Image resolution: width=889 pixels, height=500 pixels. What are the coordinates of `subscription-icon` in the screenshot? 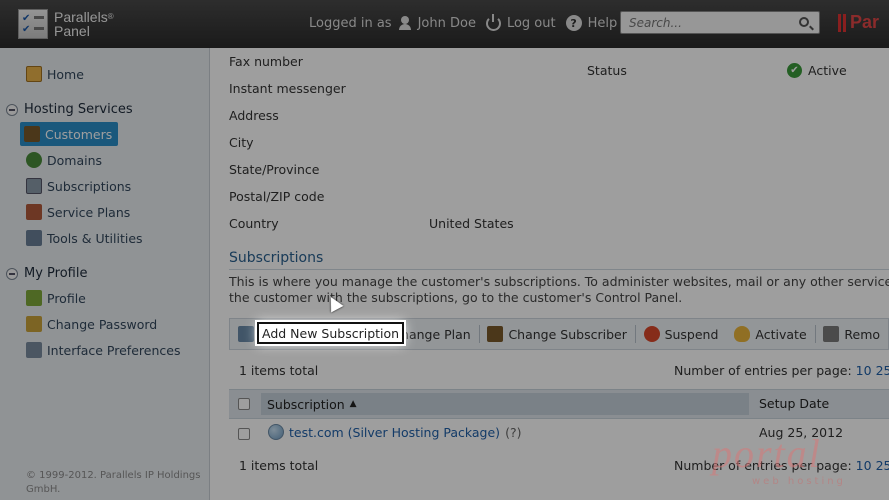 It's located at (34, 186).